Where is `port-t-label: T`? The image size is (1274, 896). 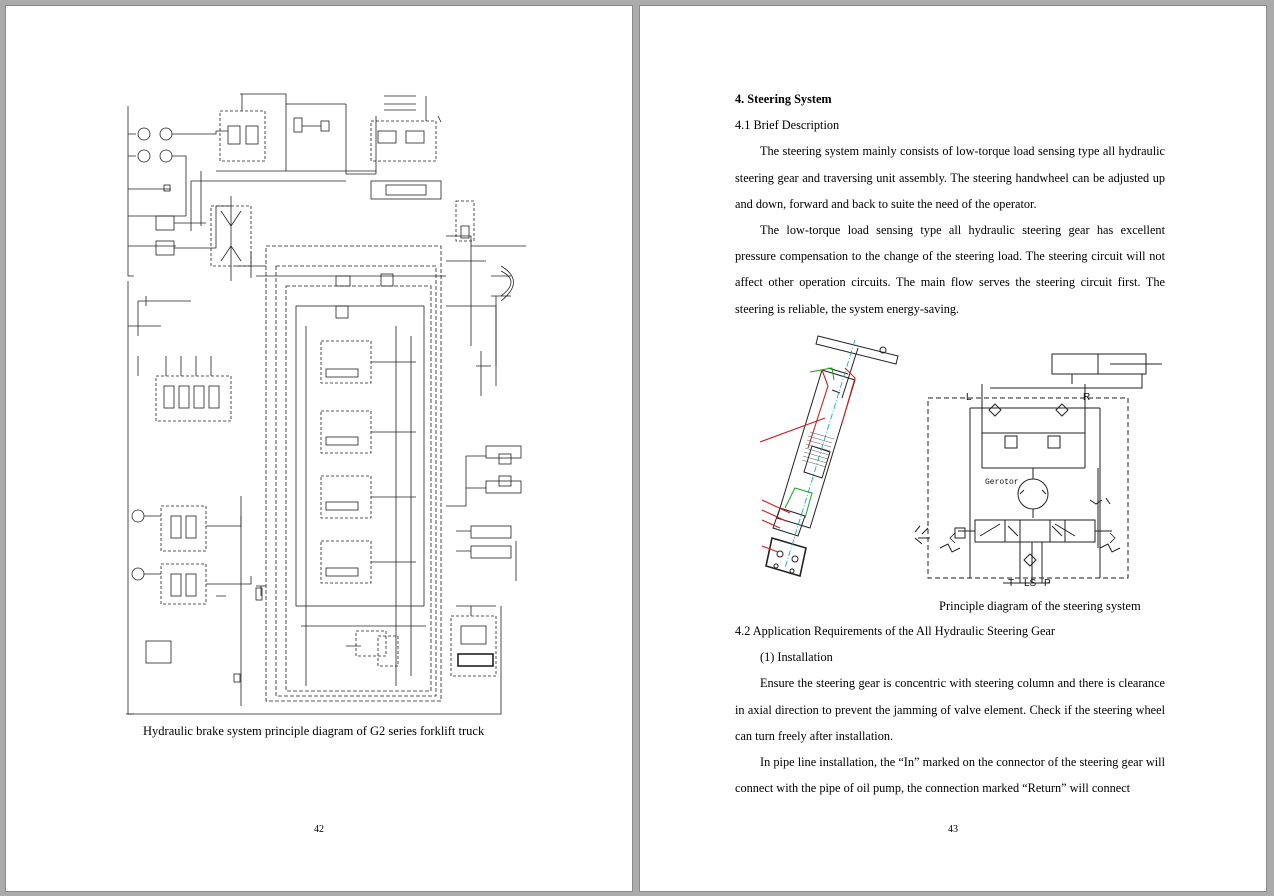 port-t-label: T is located at coordinates (1011, 583).